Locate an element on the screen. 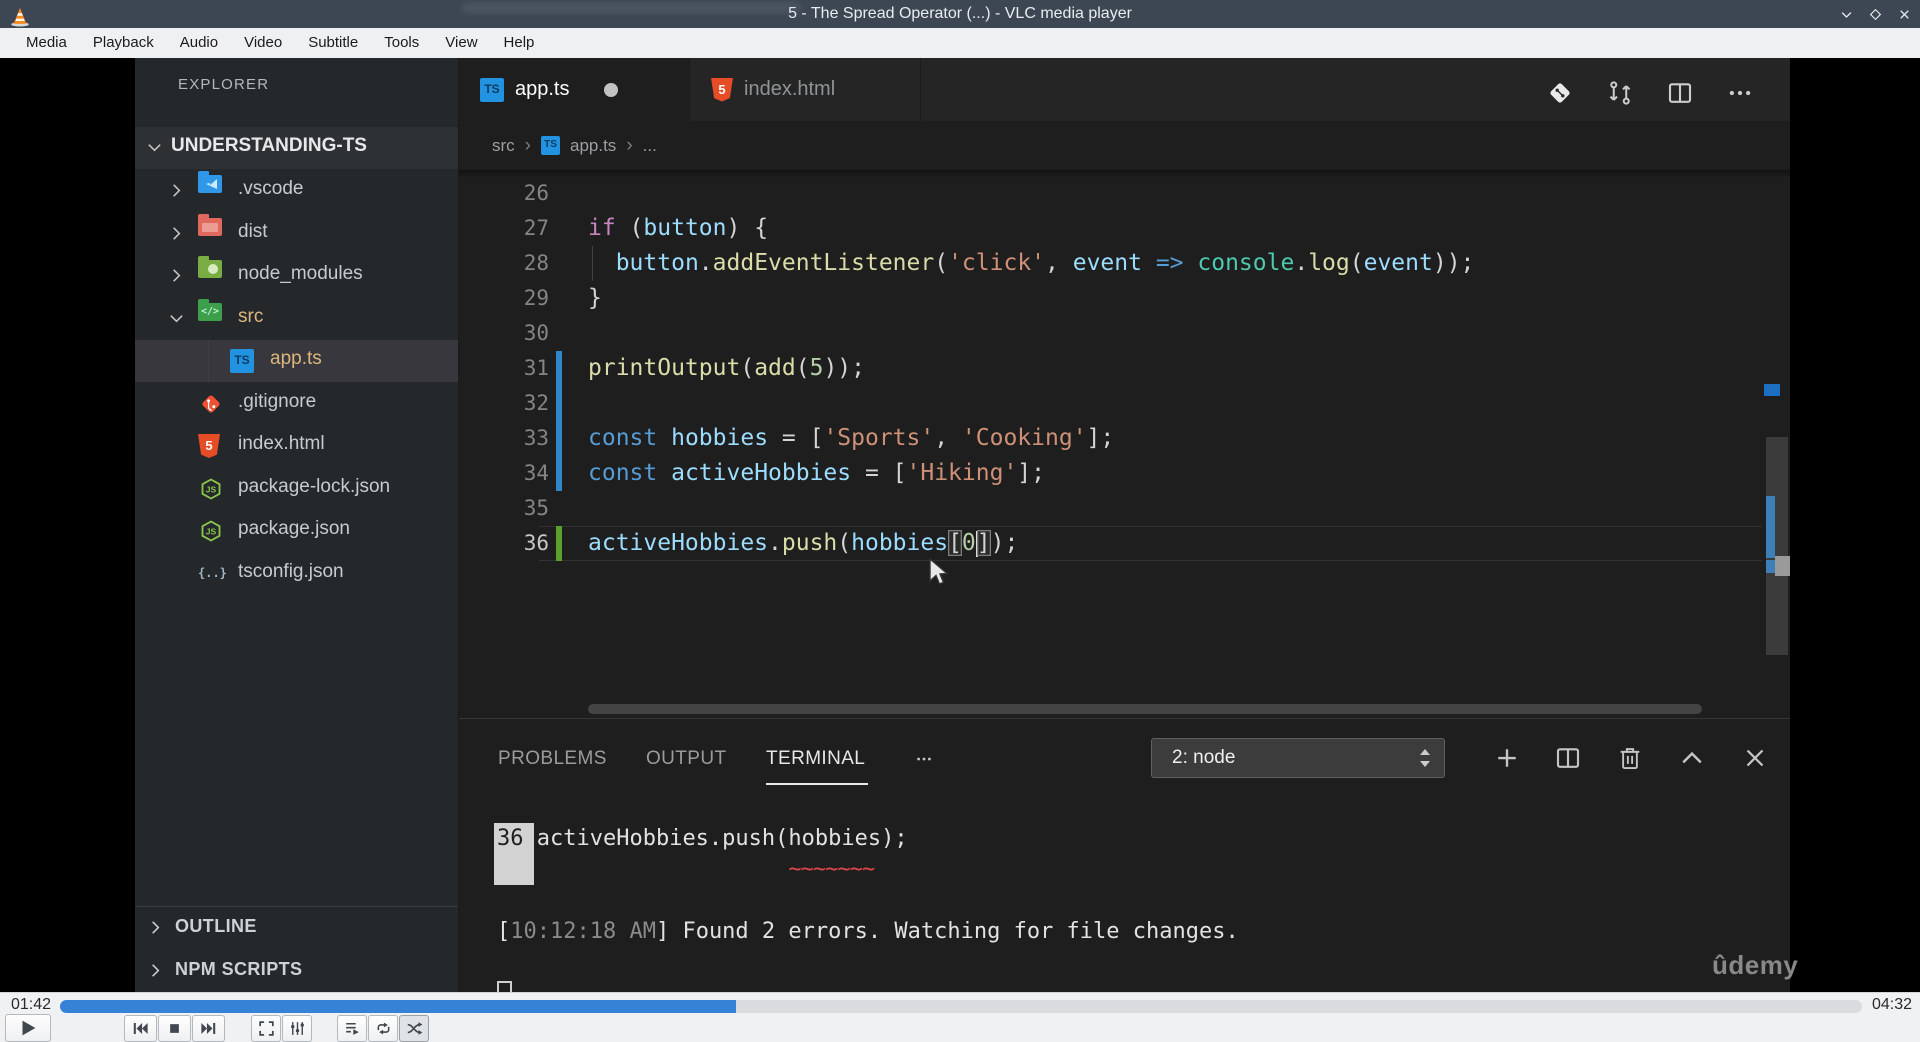 This screenshot has height=1042, width=1920. line-number: 34 is located at coordinates (536, 473).